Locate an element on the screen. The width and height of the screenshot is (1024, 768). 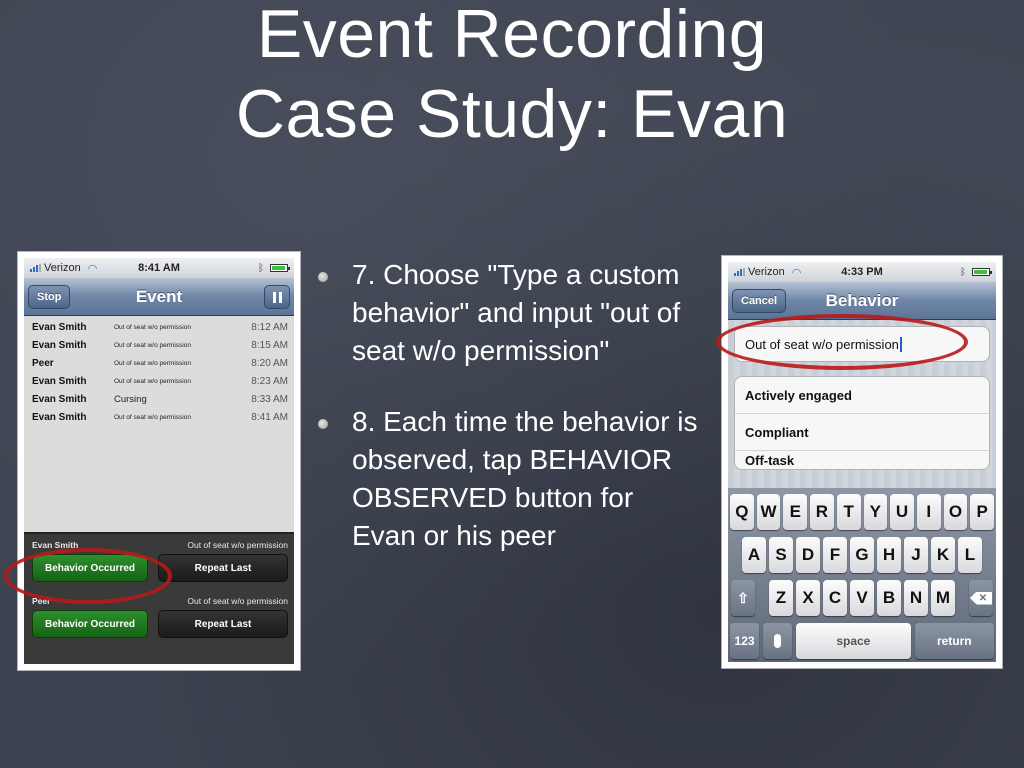
event-time: 8:12 AM is located at coordinates (269, 327).